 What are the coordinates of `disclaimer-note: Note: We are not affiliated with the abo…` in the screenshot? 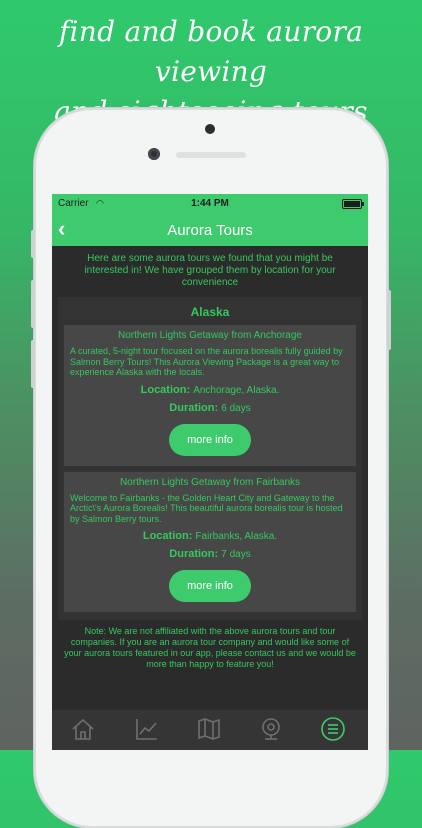 It's located at (210, 647).